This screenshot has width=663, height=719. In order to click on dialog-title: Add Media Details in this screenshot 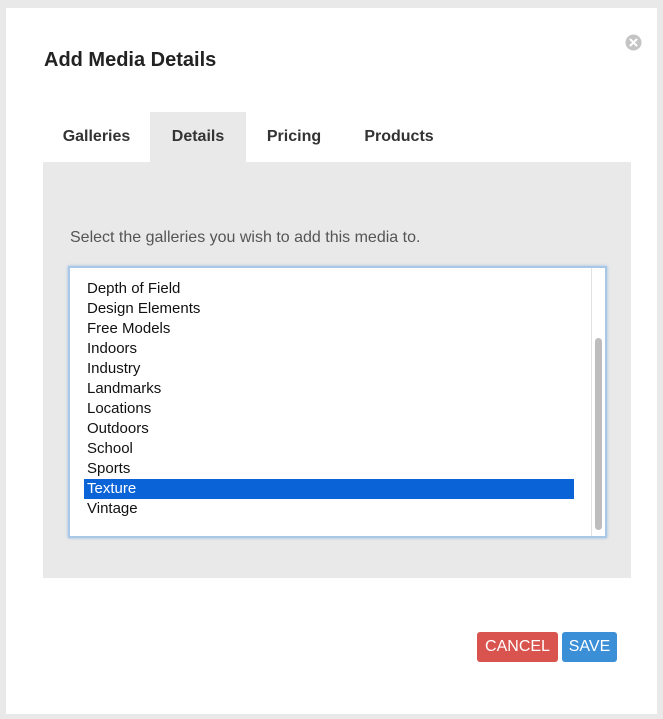, I will do `click(130, 60)`.